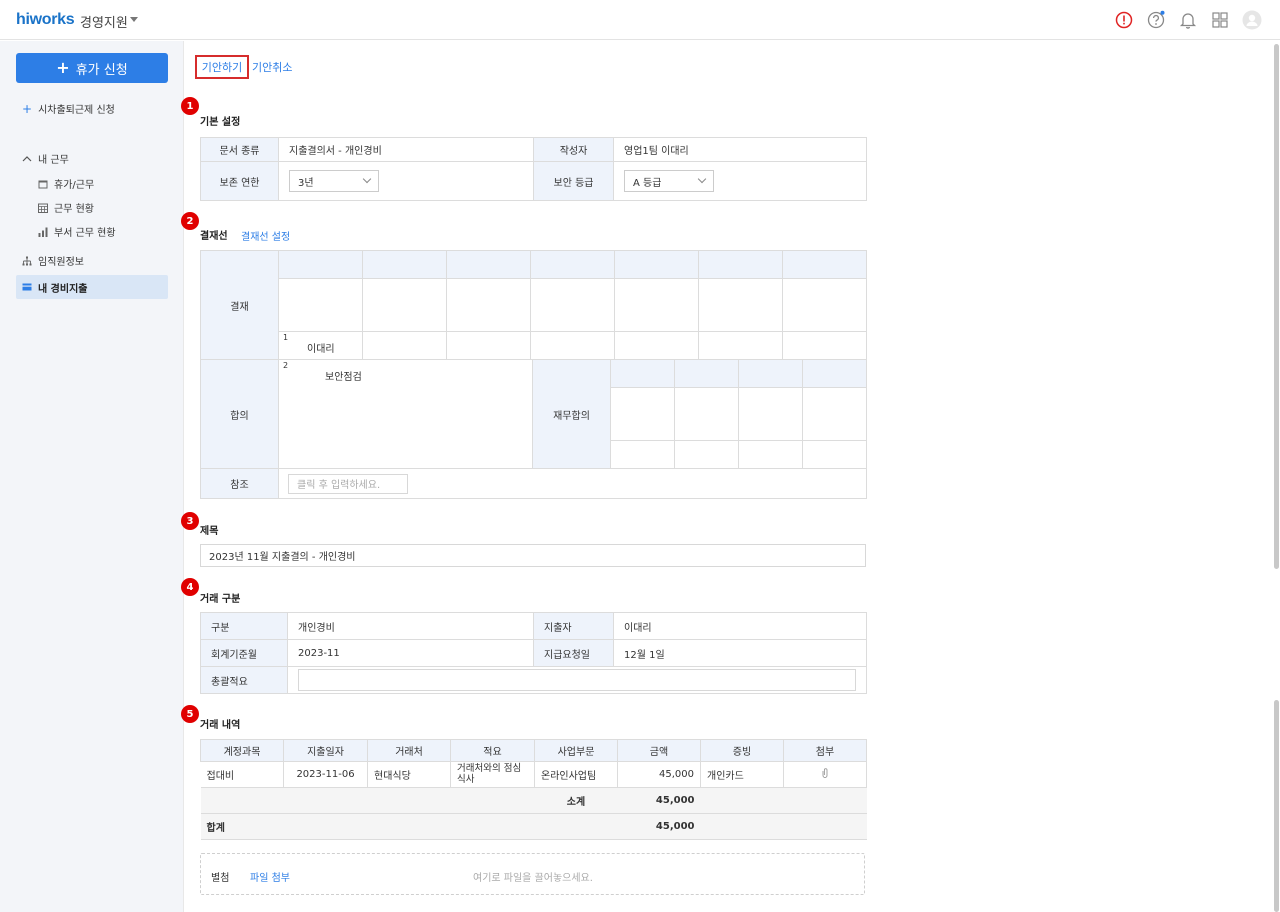 The image size is (1280, 912). What do you see at coordinates (286, 337) in the screenshot?
I see `approver-index: 1` at bounding box center [286, 337].